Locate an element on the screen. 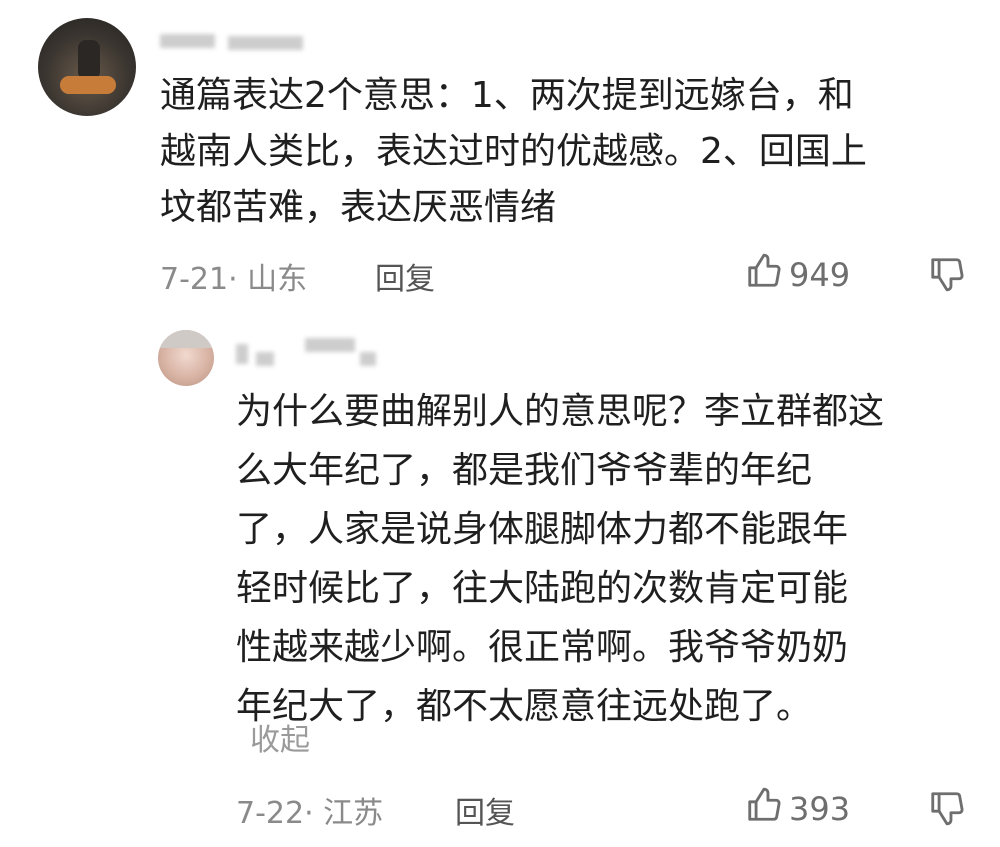  like-button: 393 is located at coordinates (797, 809).